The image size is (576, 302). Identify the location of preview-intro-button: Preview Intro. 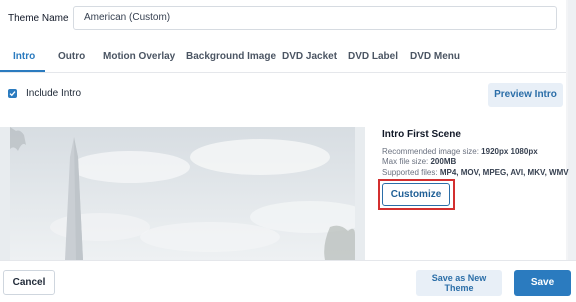
(525, 95).